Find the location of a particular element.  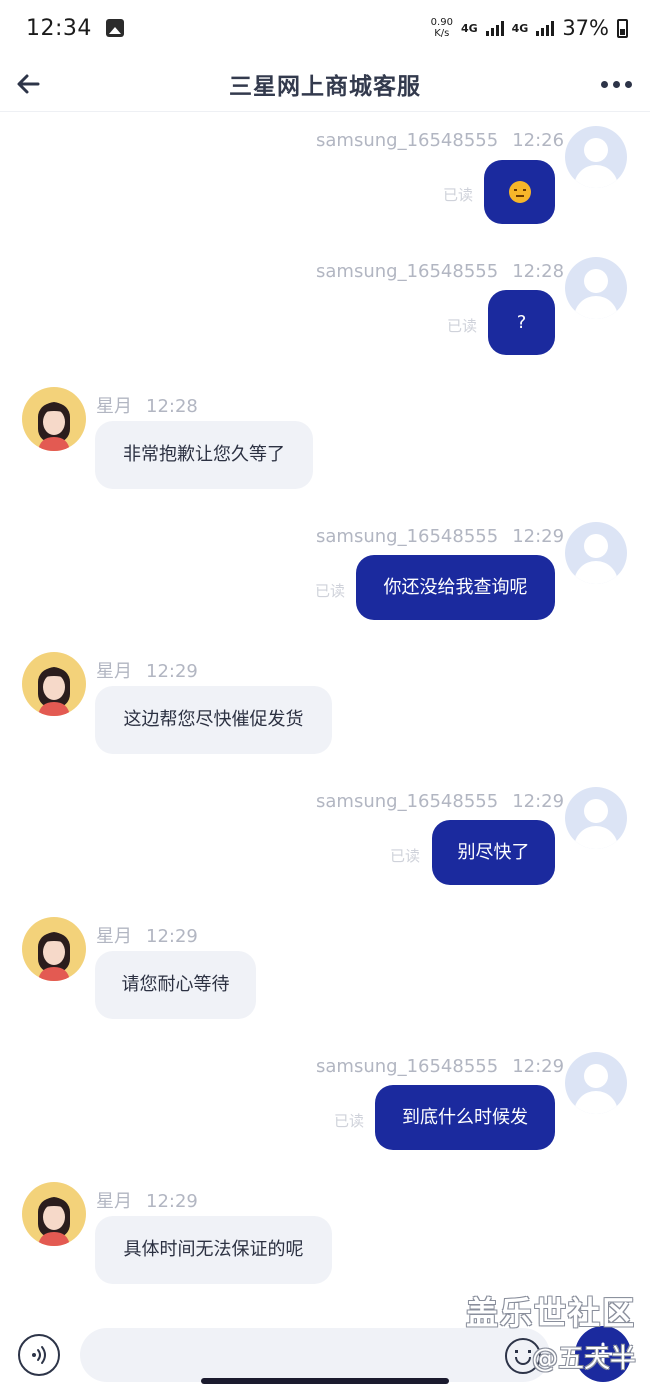

more-button is located at coordinates (616, 84).